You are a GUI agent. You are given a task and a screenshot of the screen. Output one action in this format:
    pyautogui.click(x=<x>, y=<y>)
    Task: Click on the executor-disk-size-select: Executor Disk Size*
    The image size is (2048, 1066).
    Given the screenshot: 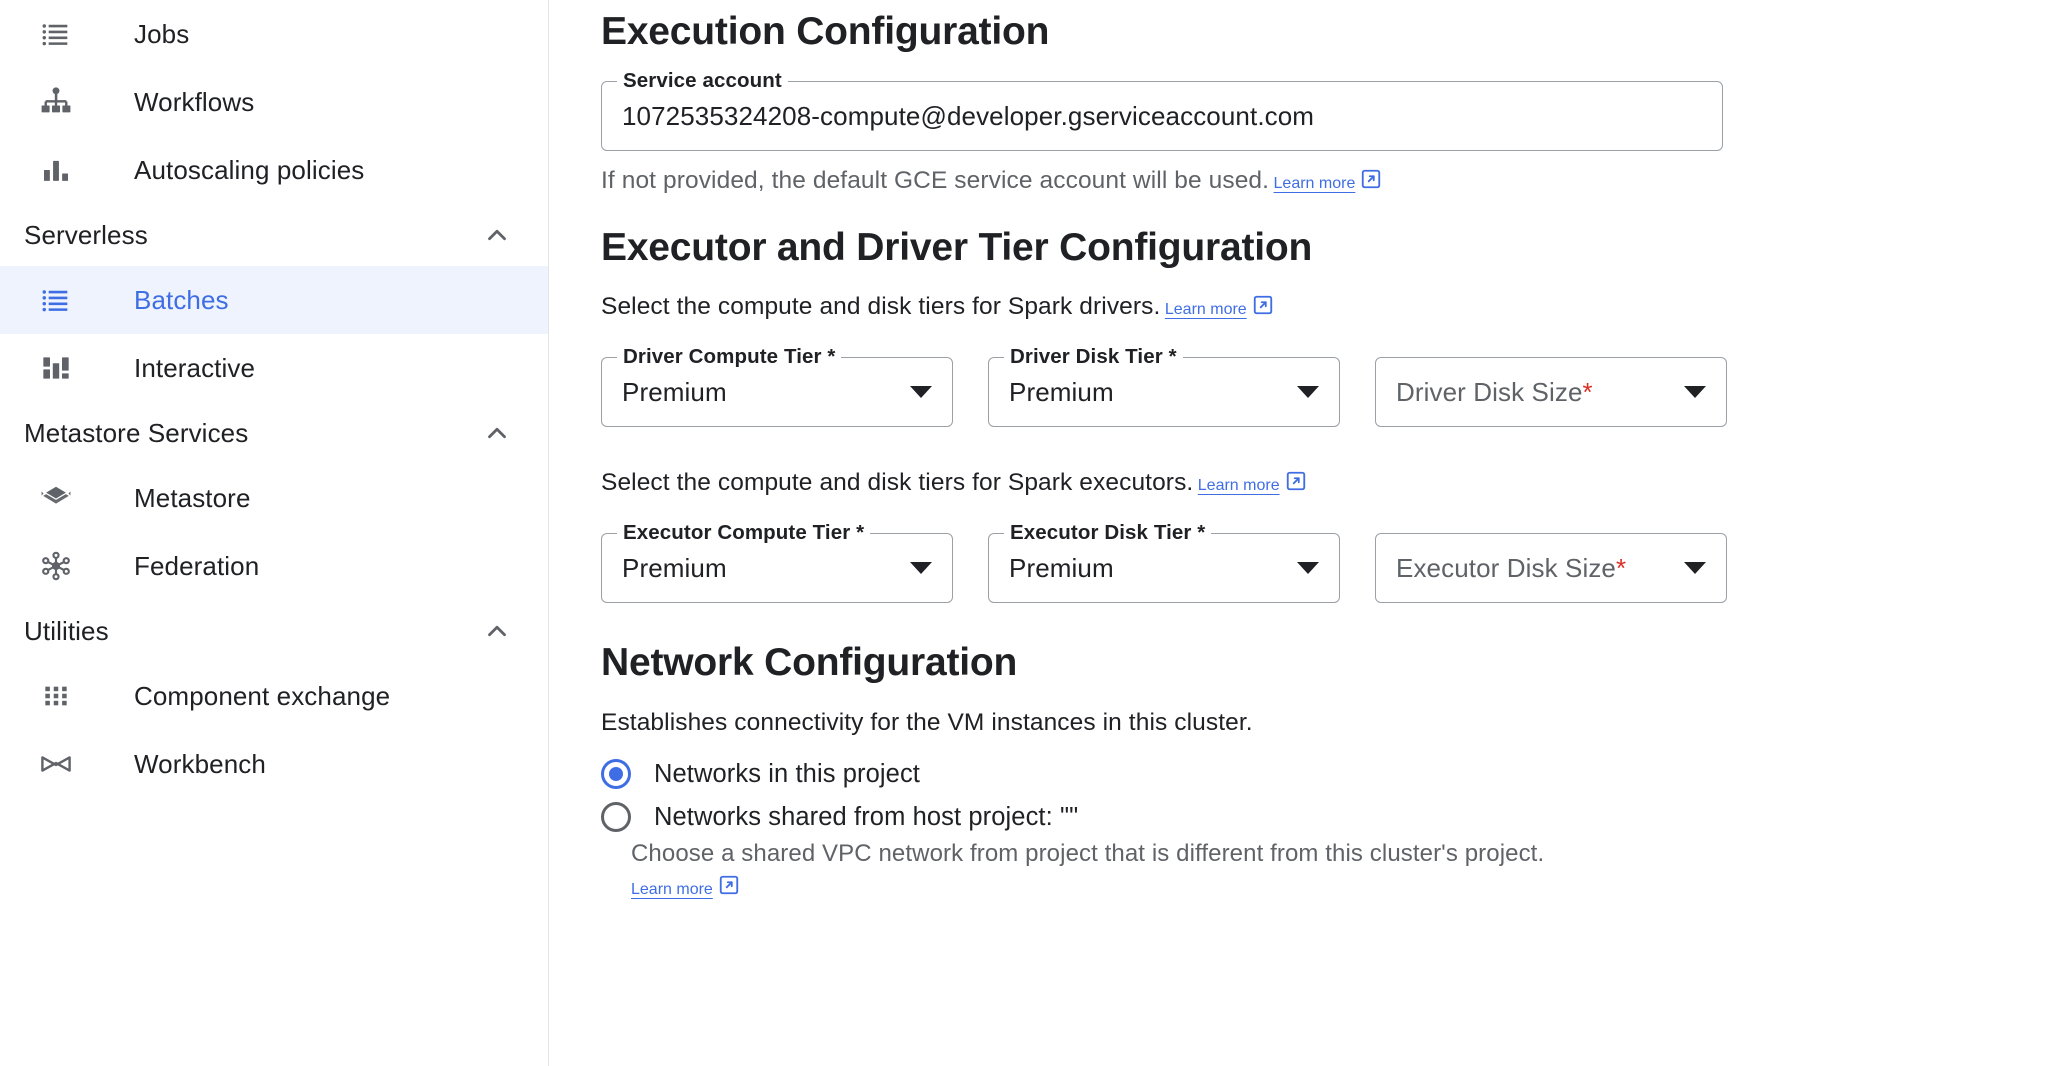 What is the action you would take?
    pyautogui.click(x=1551, y=568)
    